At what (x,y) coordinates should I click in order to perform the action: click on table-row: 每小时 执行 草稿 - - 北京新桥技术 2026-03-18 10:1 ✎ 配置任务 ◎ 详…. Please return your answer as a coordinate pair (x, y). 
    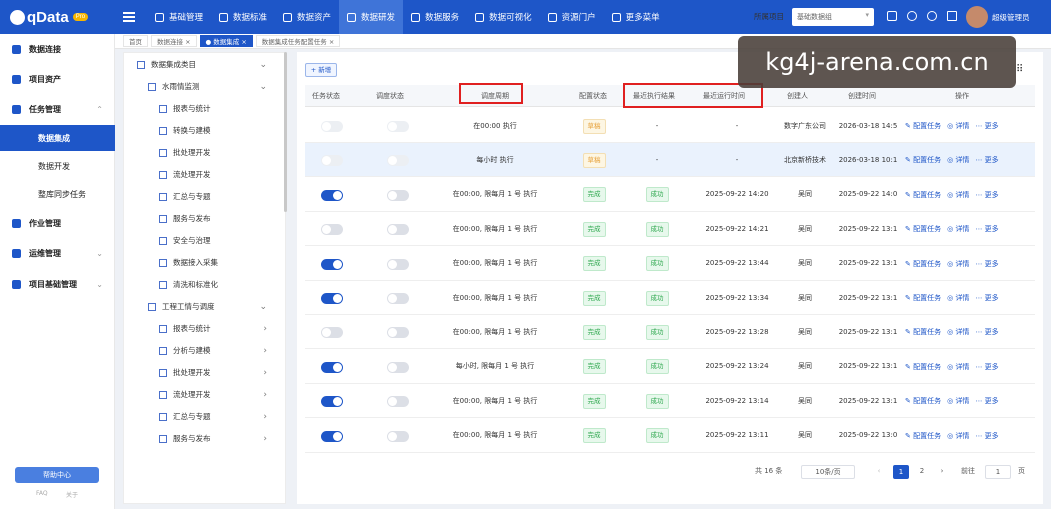
    Looking at the image, I should click on (670, 160).